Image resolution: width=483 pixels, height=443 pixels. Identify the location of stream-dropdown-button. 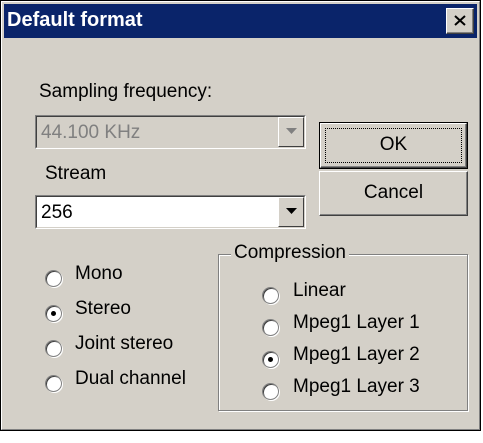
(291, 212).